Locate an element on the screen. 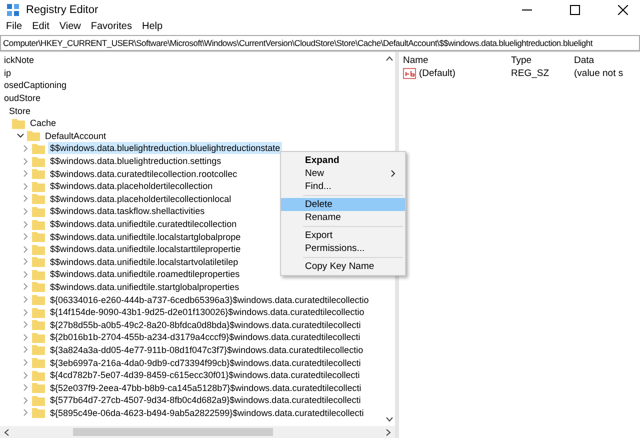  column-header: Data is located at coordinates (605, 60).